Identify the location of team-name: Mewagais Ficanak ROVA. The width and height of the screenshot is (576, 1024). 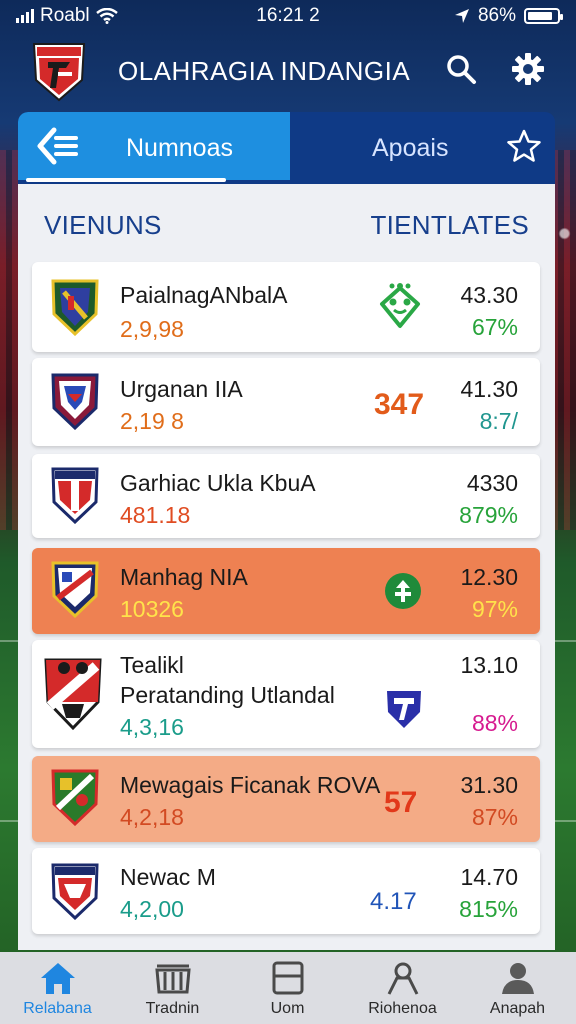
(250, 785).